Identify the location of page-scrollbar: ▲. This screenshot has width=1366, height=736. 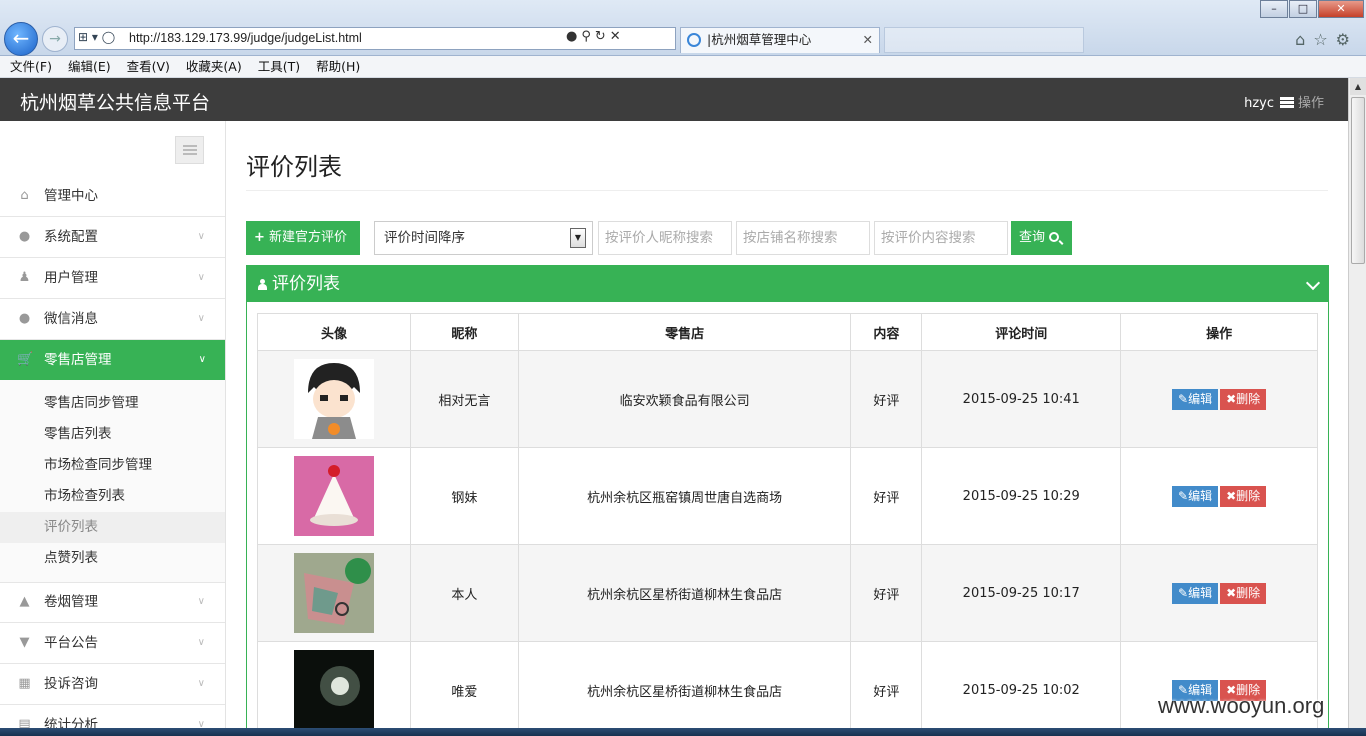
(1357, 407).